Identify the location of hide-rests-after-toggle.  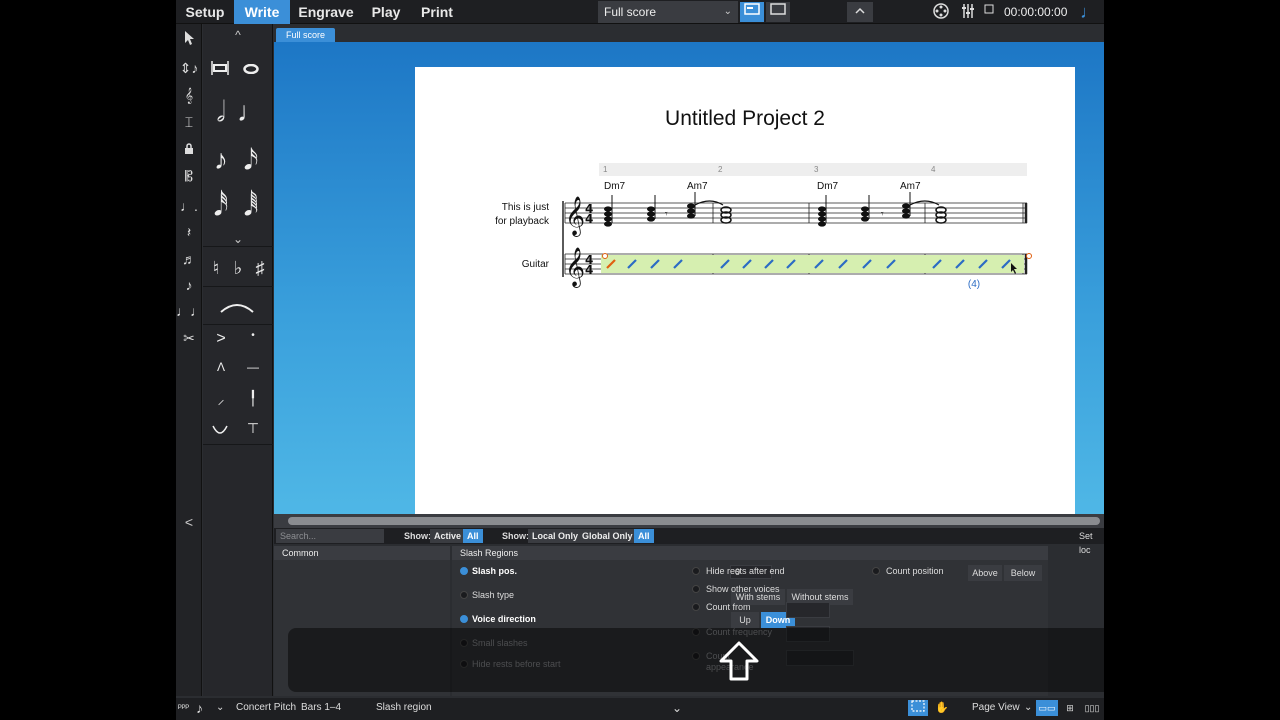
(696, 571).